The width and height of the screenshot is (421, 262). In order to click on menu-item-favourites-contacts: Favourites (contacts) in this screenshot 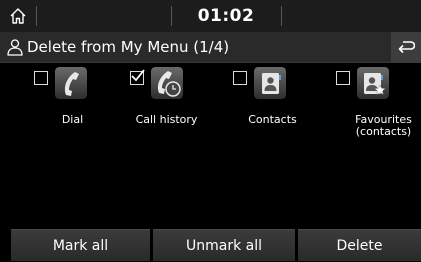, I will do `click(368, 107)`.